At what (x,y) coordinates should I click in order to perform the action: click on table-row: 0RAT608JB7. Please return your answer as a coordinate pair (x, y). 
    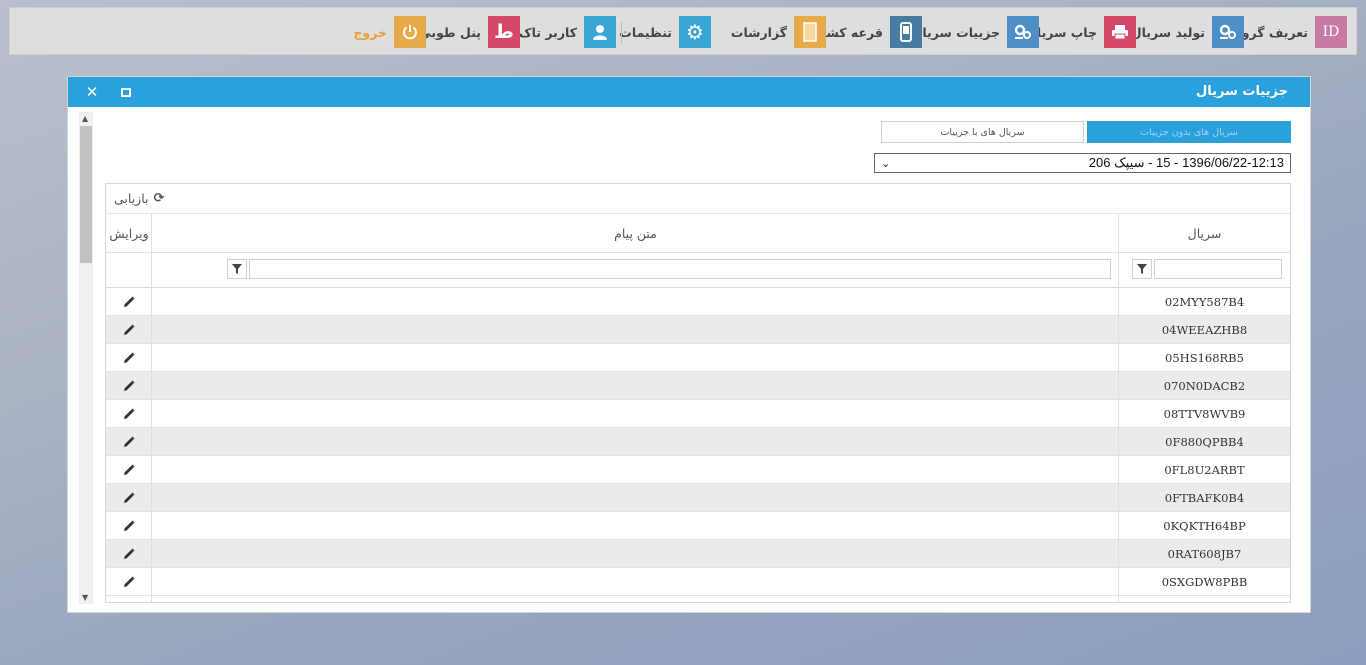
    Looking at the image, I should click on (698, 554).